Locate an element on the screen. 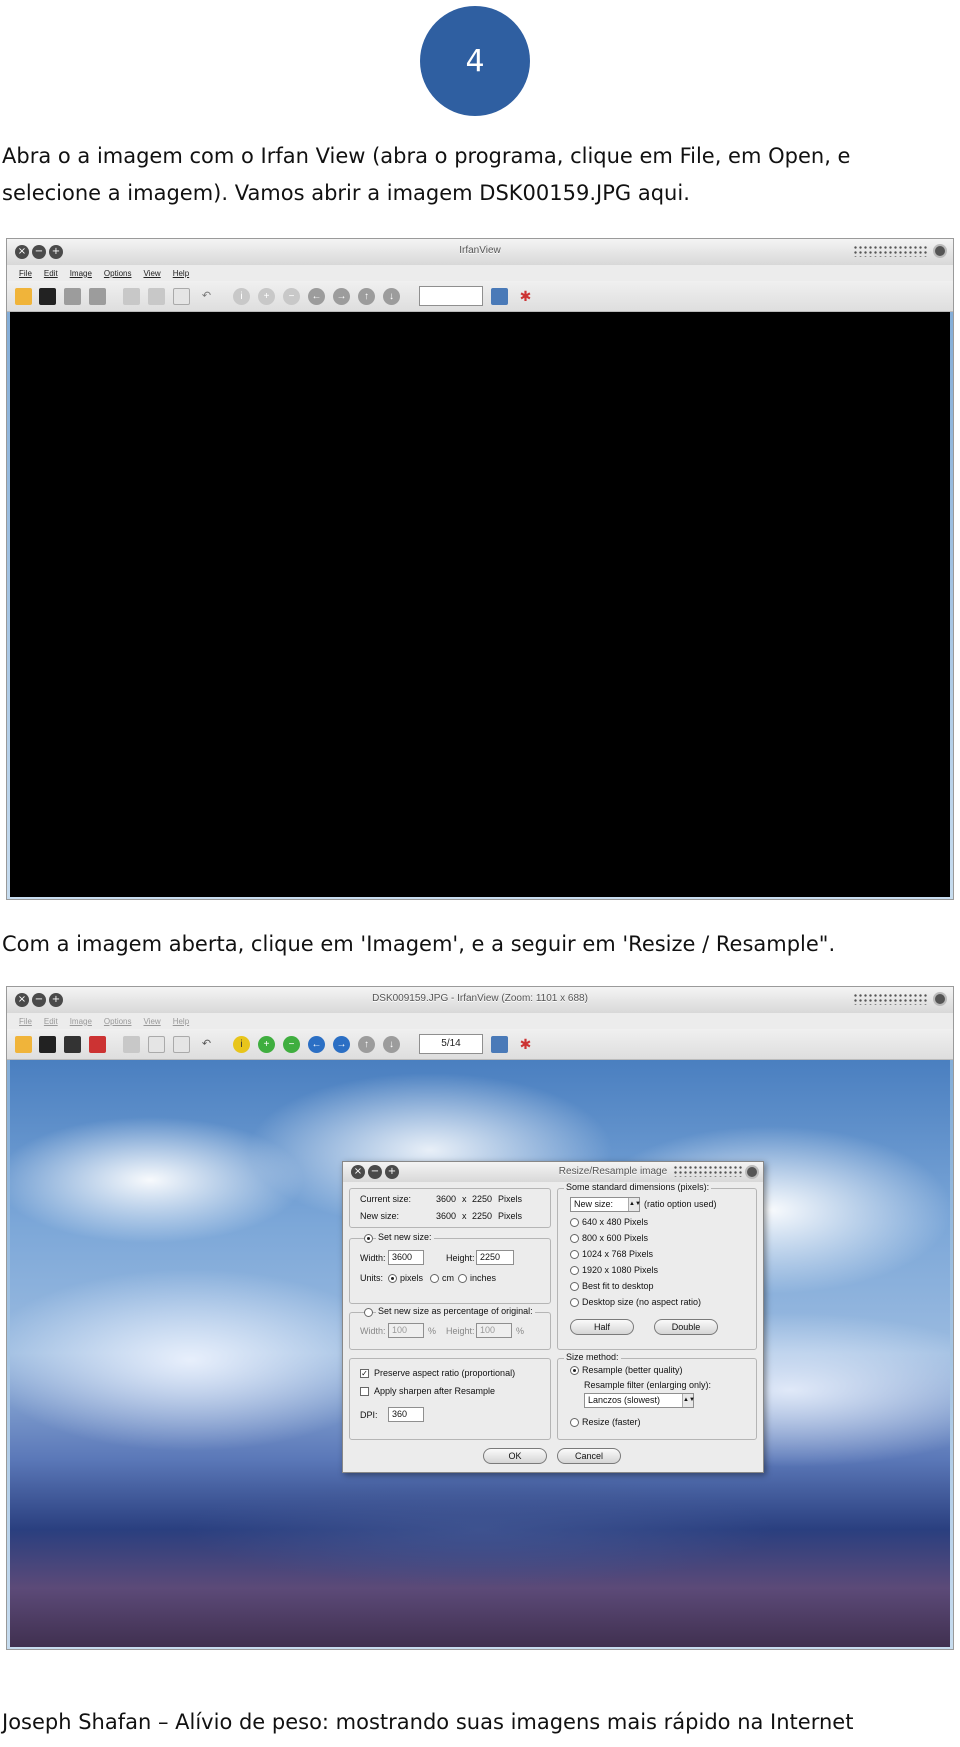  units-label: Units: is located at coordinates (372, 1278).